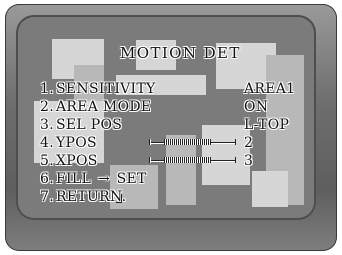 This screenshot has height=255, width=342. What do you see at coordinates (104, 107) in the screenshot?
I see `menu-item-label: AREA MODE` at bounding box center [104, 107].